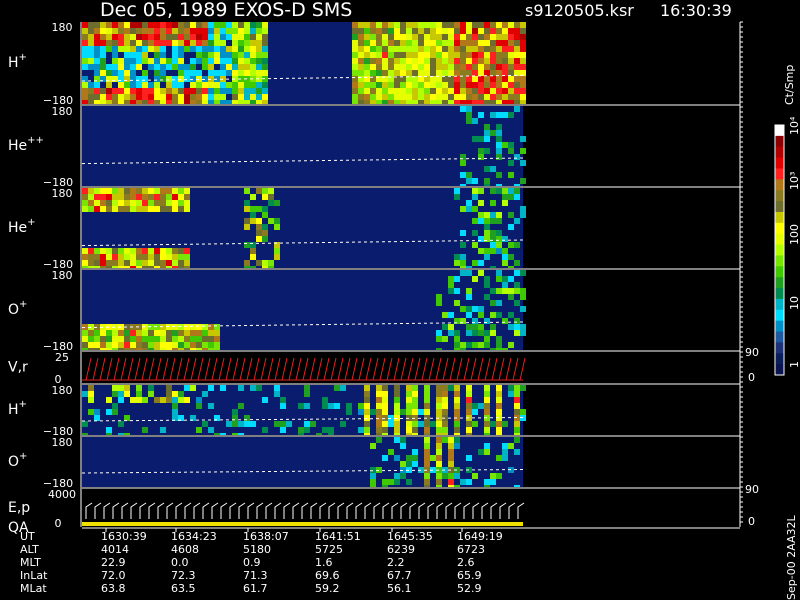 This screenshot has width=800, height=600. What do you see at coordinates (124, 536) in the screenshot?
I see `footer-value: 1630:39` at bounding box center [124, 536].